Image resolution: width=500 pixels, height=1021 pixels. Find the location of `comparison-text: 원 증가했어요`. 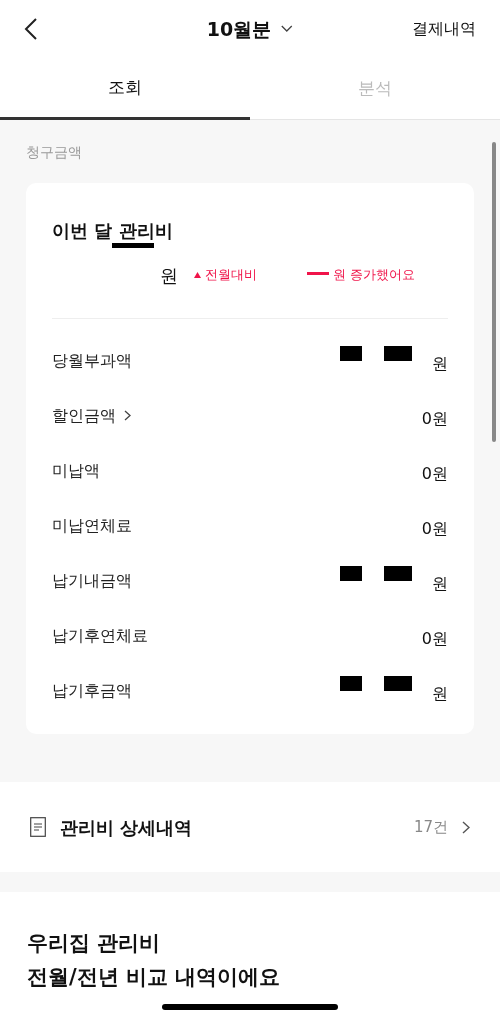

comparison-text: 원 증가했어요 is located at coordinates (374, 275).